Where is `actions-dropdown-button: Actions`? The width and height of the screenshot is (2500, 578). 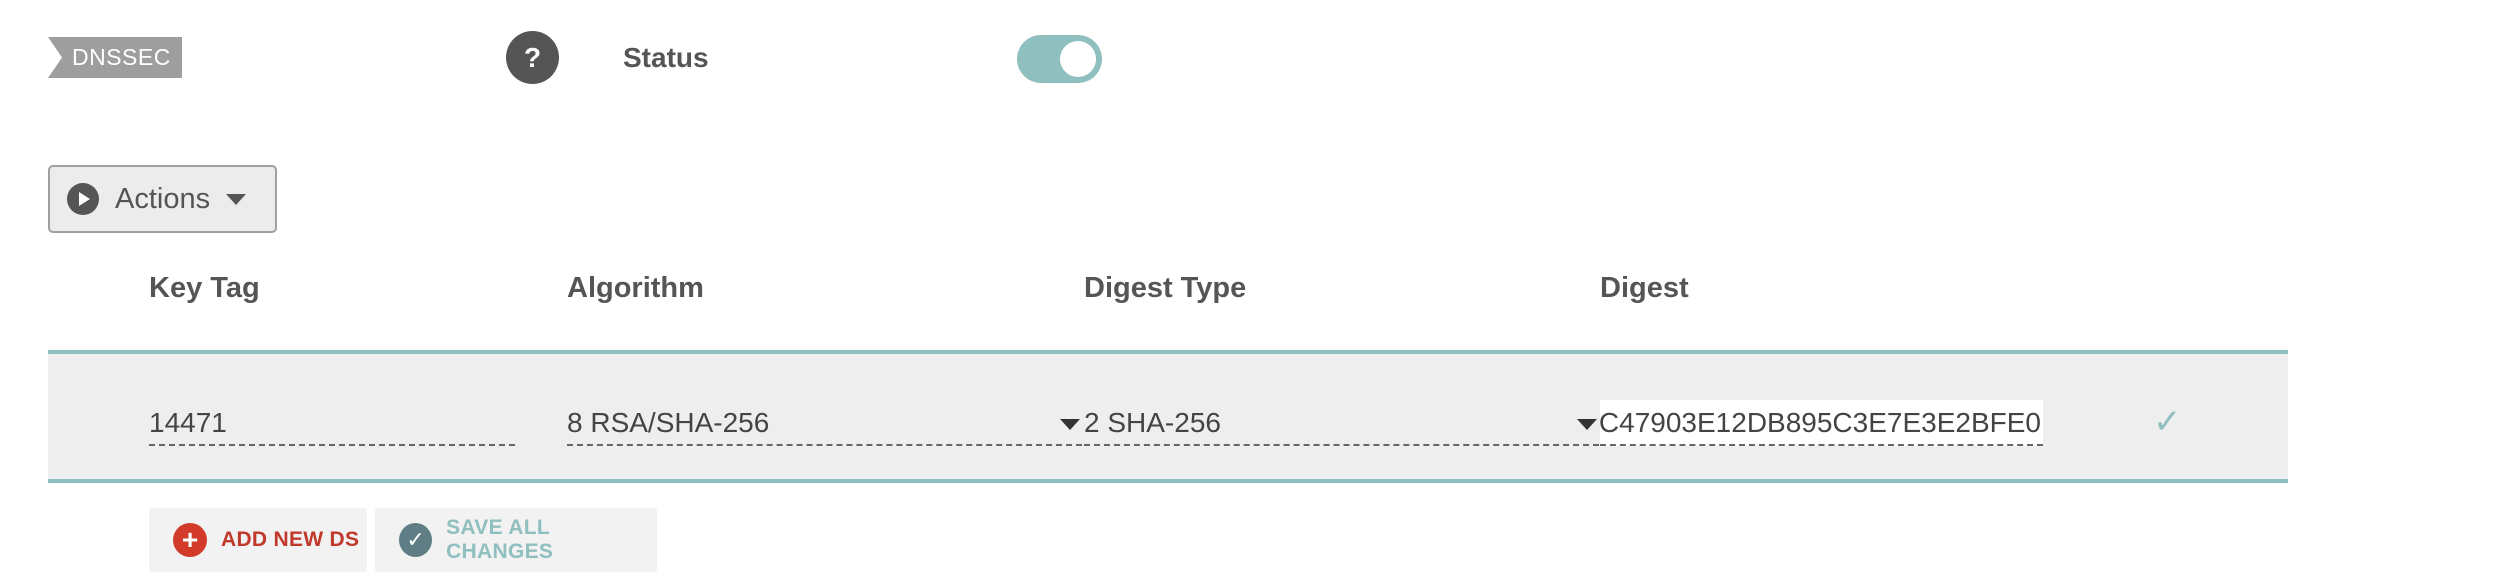
actions-dropdown-button: Actions is located at coordinates (162, 199).